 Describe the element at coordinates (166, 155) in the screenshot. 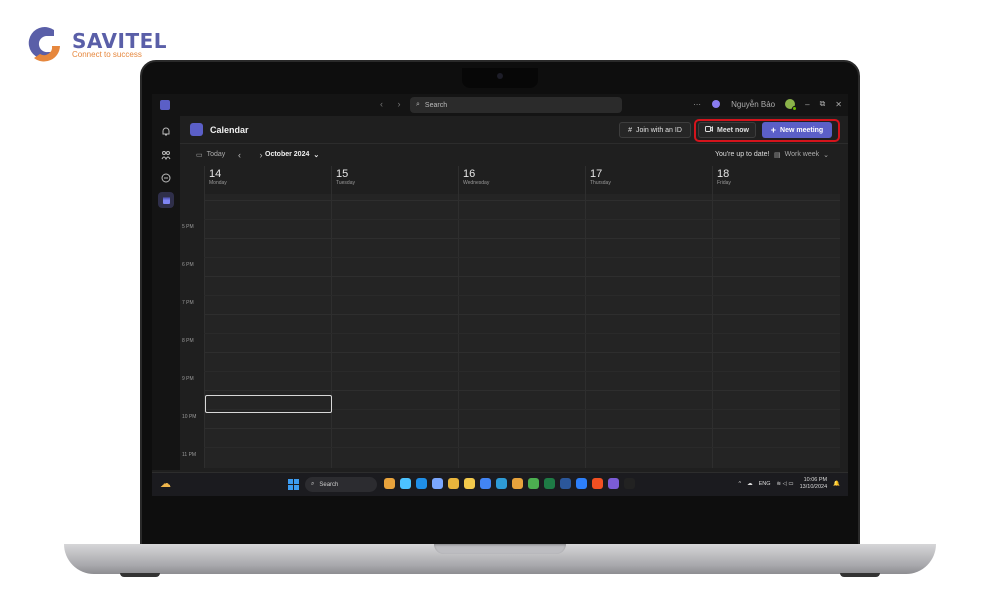

I see `teams-people-icon` at that location.